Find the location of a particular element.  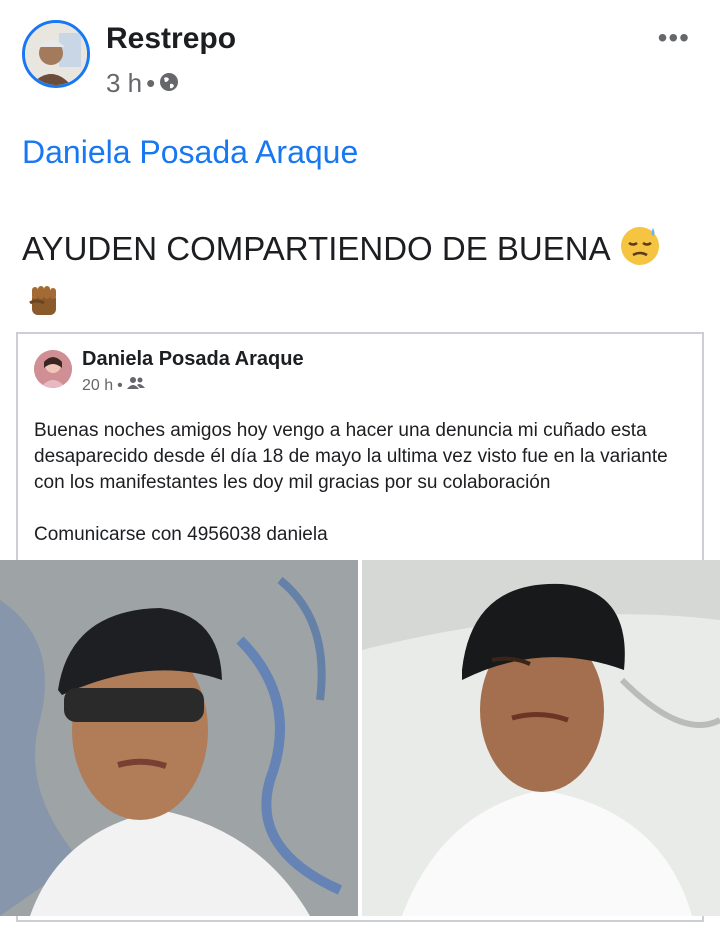

tagged-profile-link: Daniela Posada Araque is located at coordinates (190, 152).